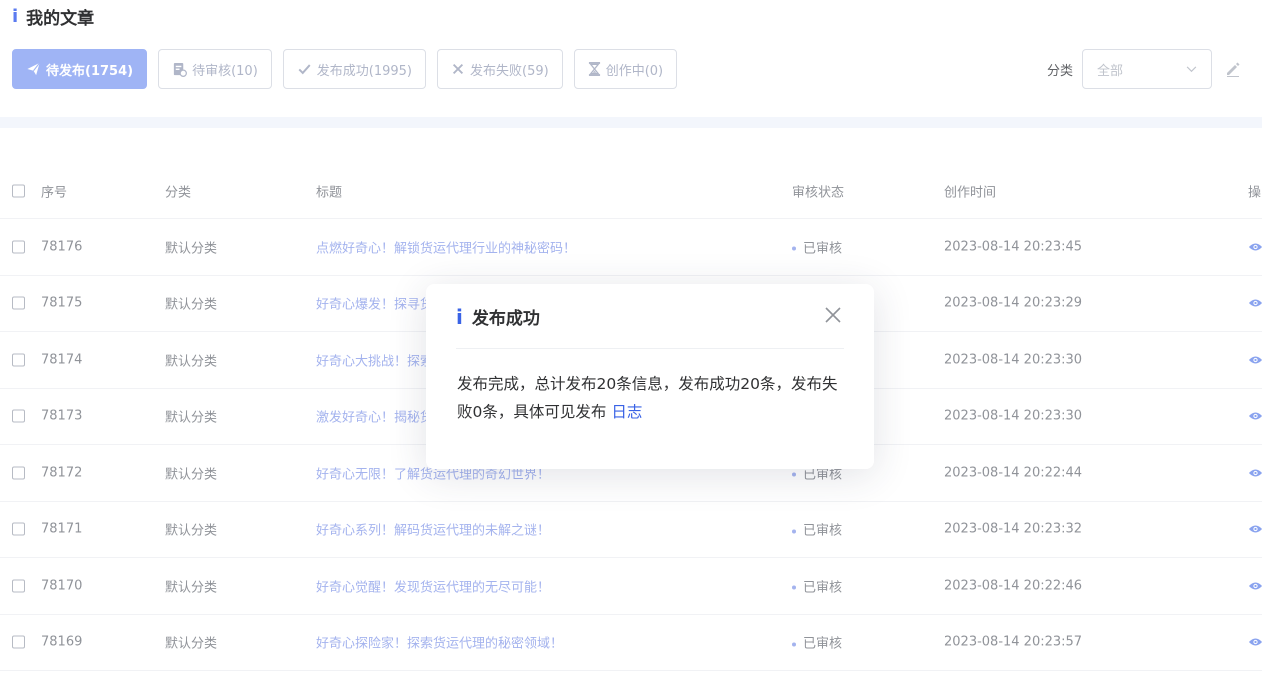 Image resolution: width=1262 pixels, height=686 pixels. What do you see at coordinates (626, 412) in the screenshot?
I see `log-link: 日志` at bounding box center [626, 412].